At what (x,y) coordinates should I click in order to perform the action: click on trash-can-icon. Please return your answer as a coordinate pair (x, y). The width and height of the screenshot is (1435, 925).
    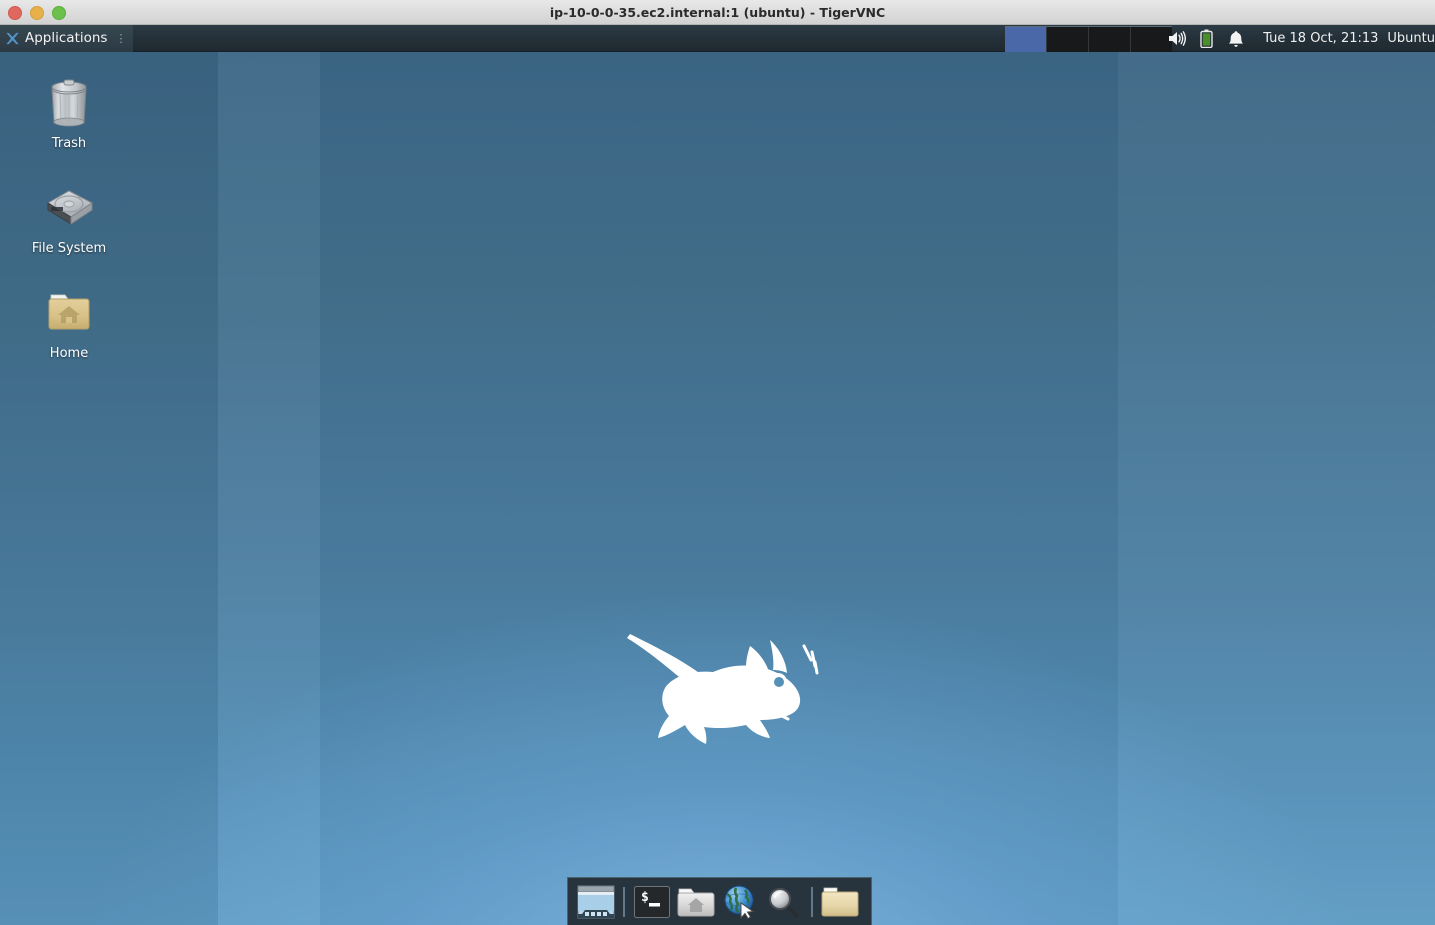
    Looking at the image, I should click on (69, 103).